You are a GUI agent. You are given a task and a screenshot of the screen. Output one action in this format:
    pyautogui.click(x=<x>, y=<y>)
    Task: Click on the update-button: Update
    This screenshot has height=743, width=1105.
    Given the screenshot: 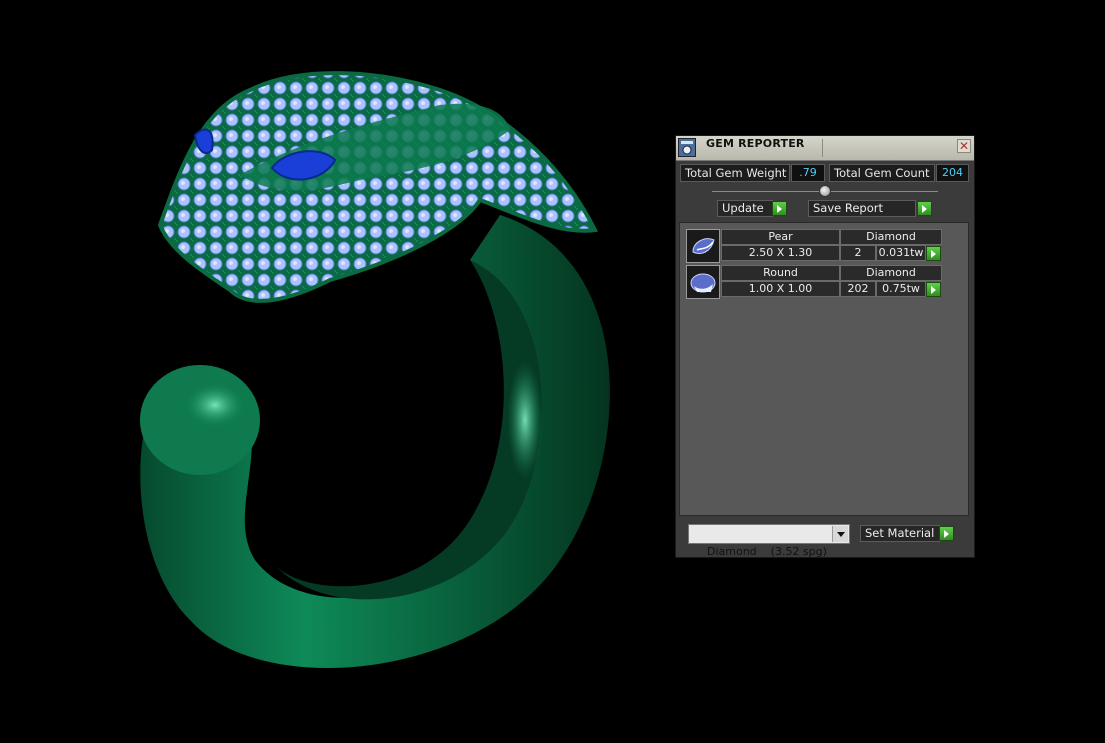 What is the action you would take?
    pyautogui.click(x=745, y=208)
    